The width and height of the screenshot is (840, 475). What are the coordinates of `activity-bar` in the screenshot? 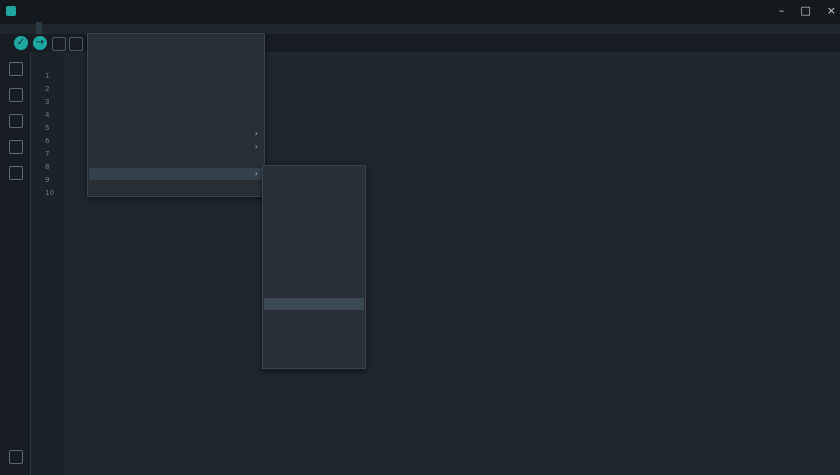 It's located at (15, 263).